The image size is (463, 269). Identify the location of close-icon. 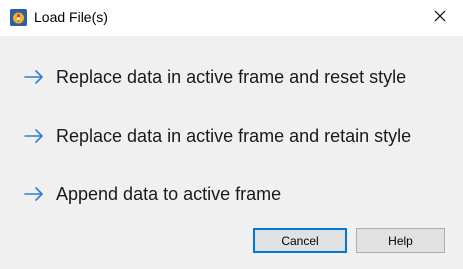
(440, 18).